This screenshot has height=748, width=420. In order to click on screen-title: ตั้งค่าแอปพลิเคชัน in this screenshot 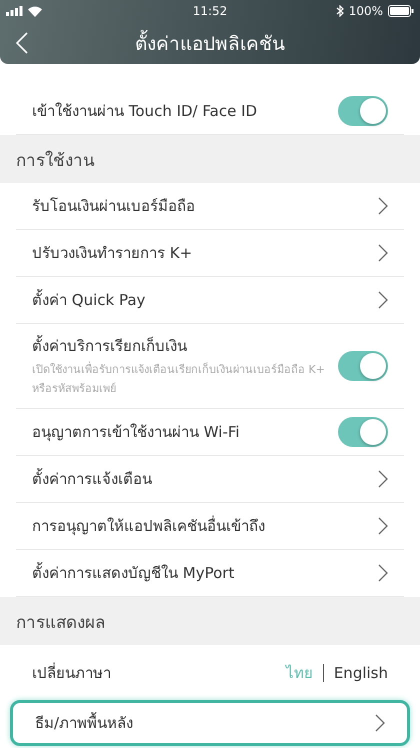, I will do `click(210, 43)`.